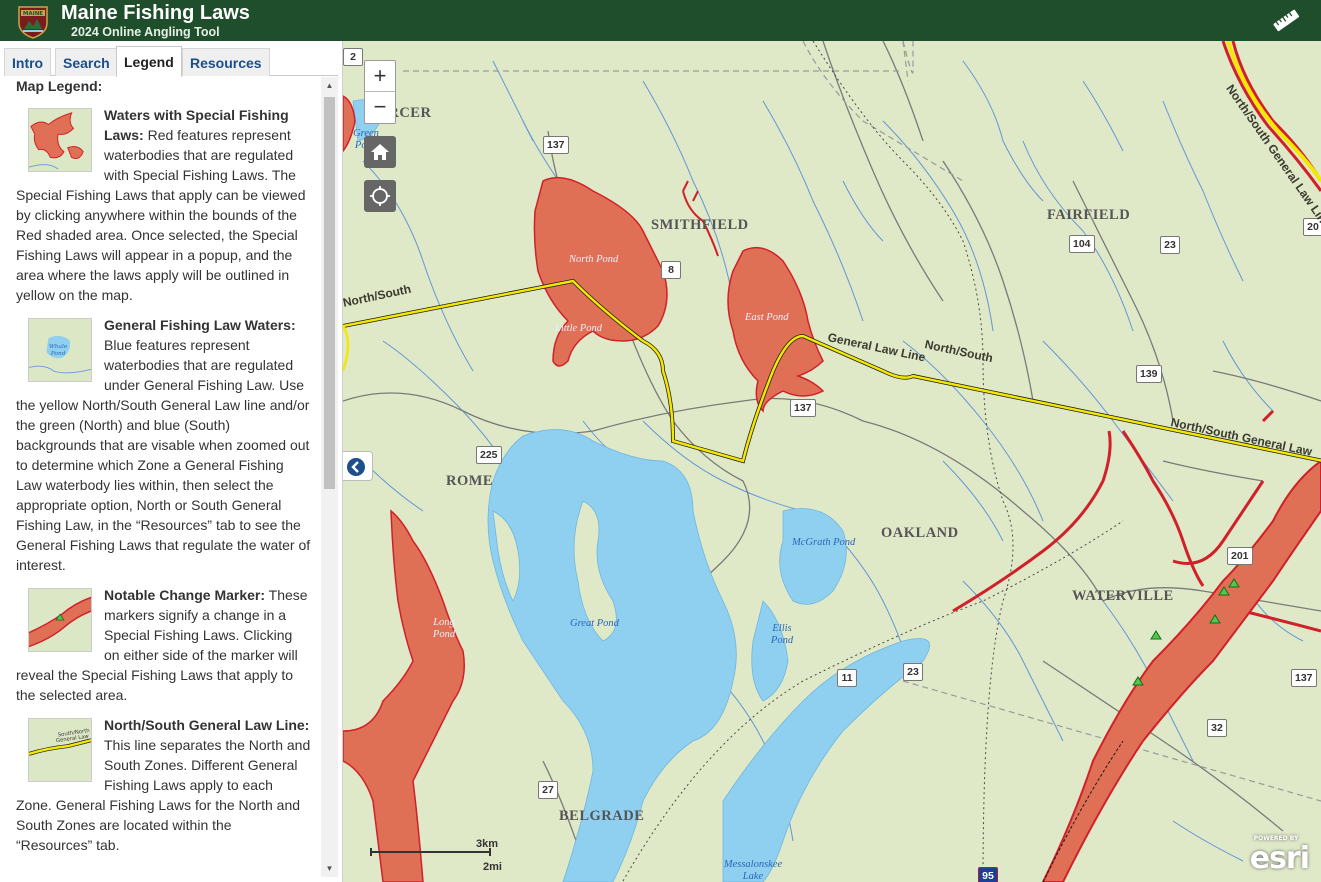 The image size is (1321, 882). What do you see at coordinates (470, 481) in the screenshot?
I see `town-label-rome: ROME` at bounding box center [470, 481].